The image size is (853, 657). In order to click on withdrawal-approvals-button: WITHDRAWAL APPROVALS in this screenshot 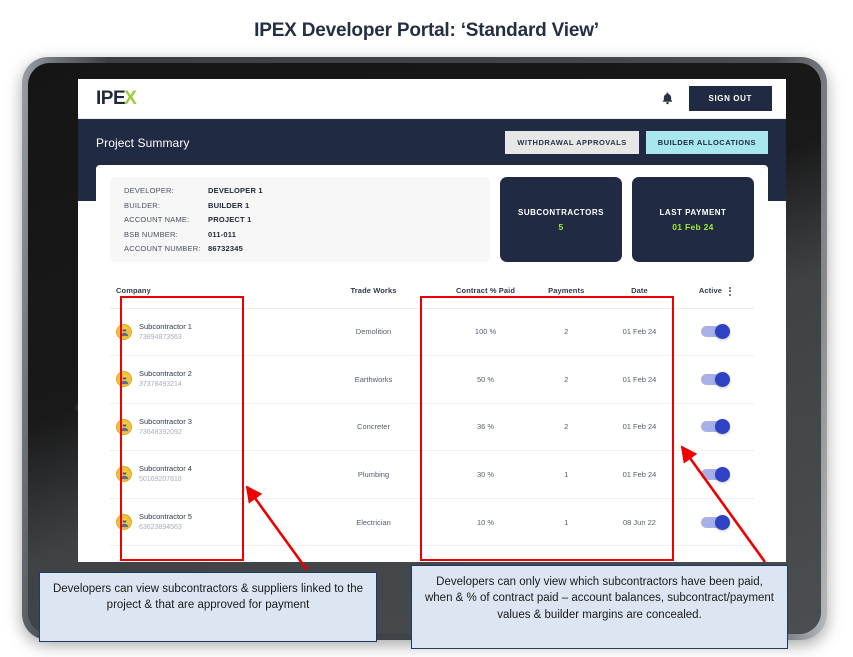, I will do `click(572, 142)`.